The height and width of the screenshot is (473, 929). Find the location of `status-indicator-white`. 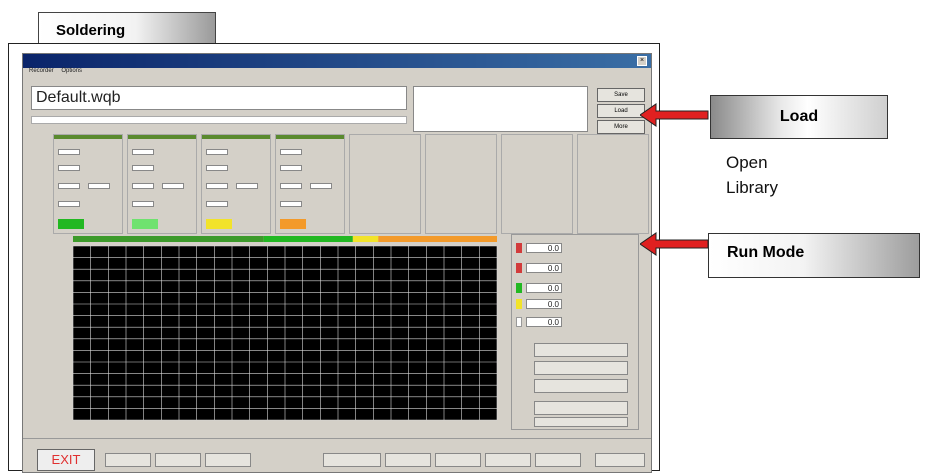

status-indicator-white is located at coordinates (519, 322).